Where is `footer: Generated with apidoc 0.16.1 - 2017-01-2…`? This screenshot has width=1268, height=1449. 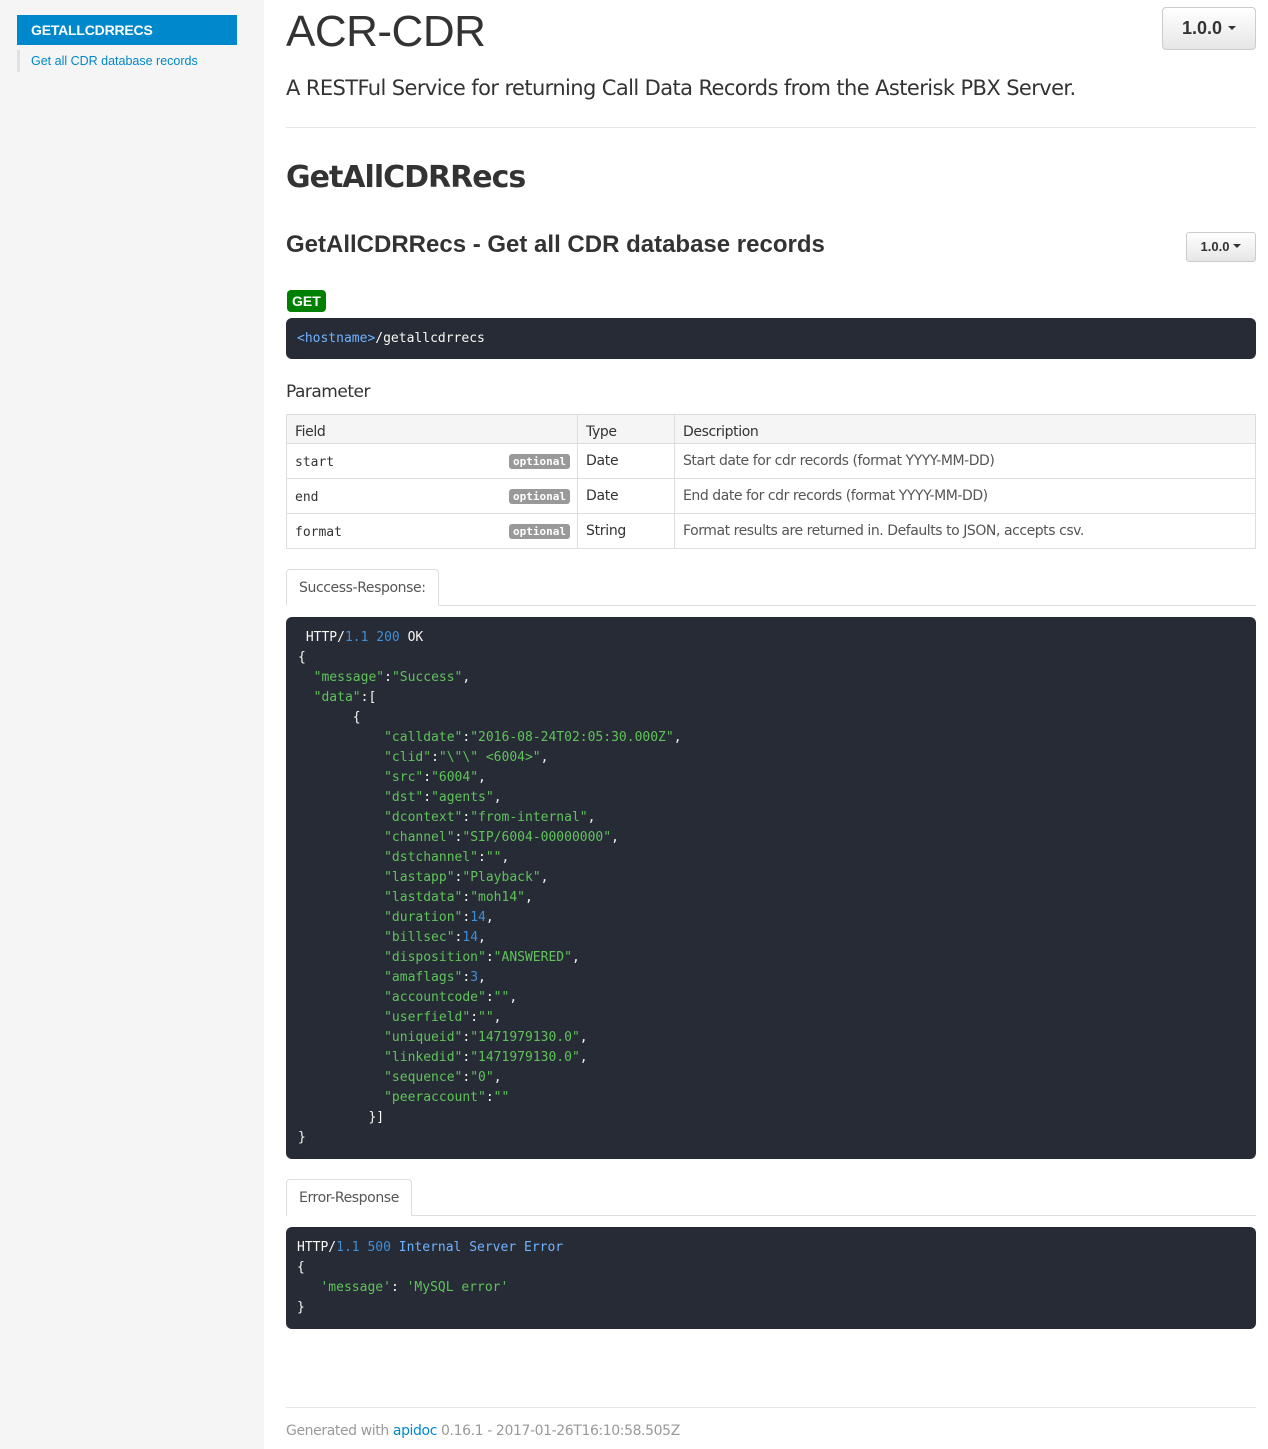
footer: Generated with apidoc 0.16.1 - 2017-01-2… is located at coordinates (483, 1431).